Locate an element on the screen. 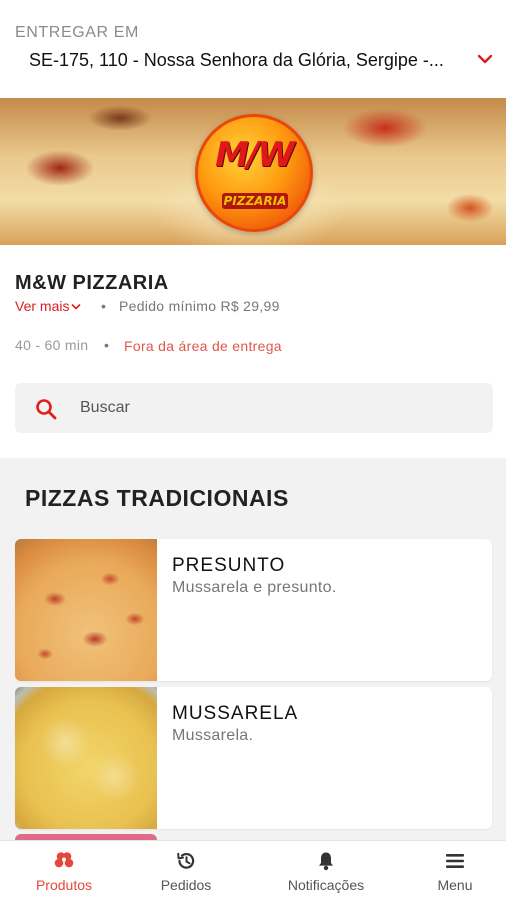 The height and width of the screenshot is (900, 506). history-icon is located at coordinates (186, 860).